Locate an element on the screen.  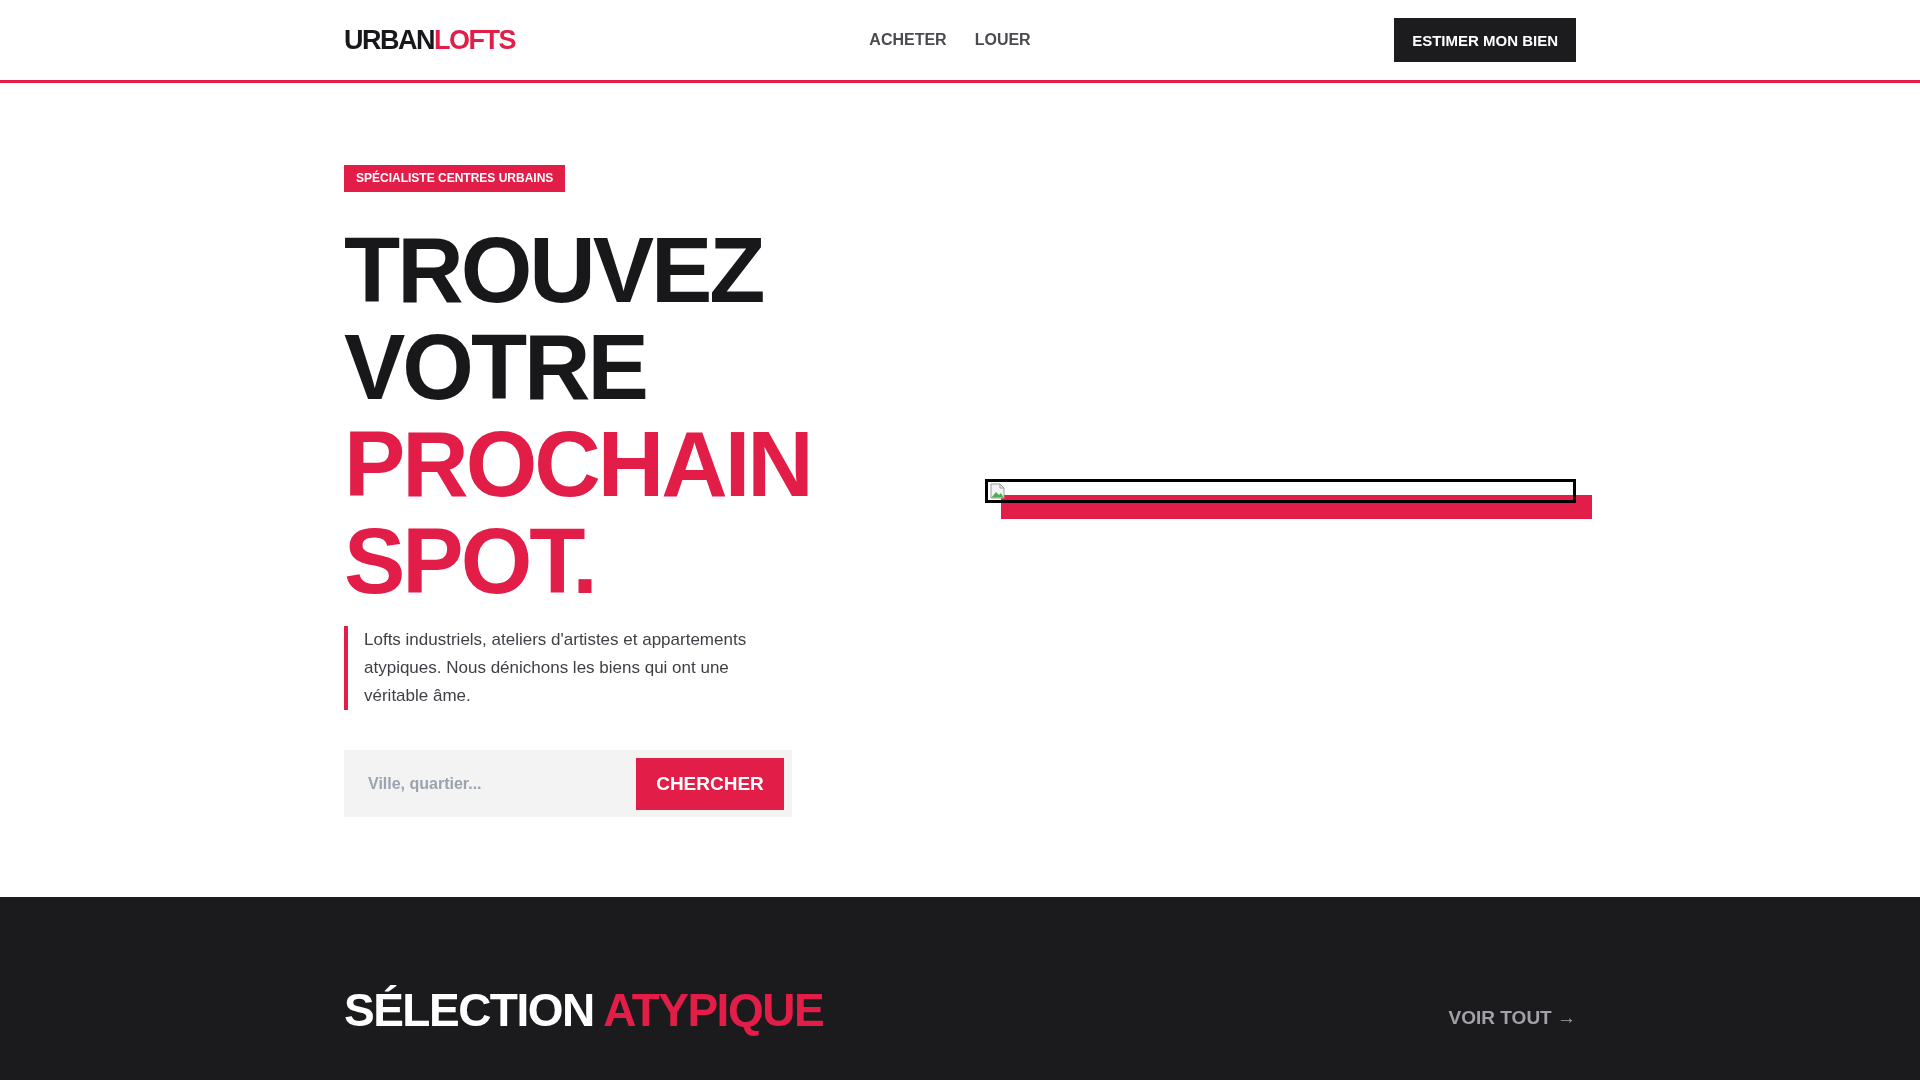
badge: SPÉCIALISTE CENTRES URBAINS is located at coordinates (455, 178).